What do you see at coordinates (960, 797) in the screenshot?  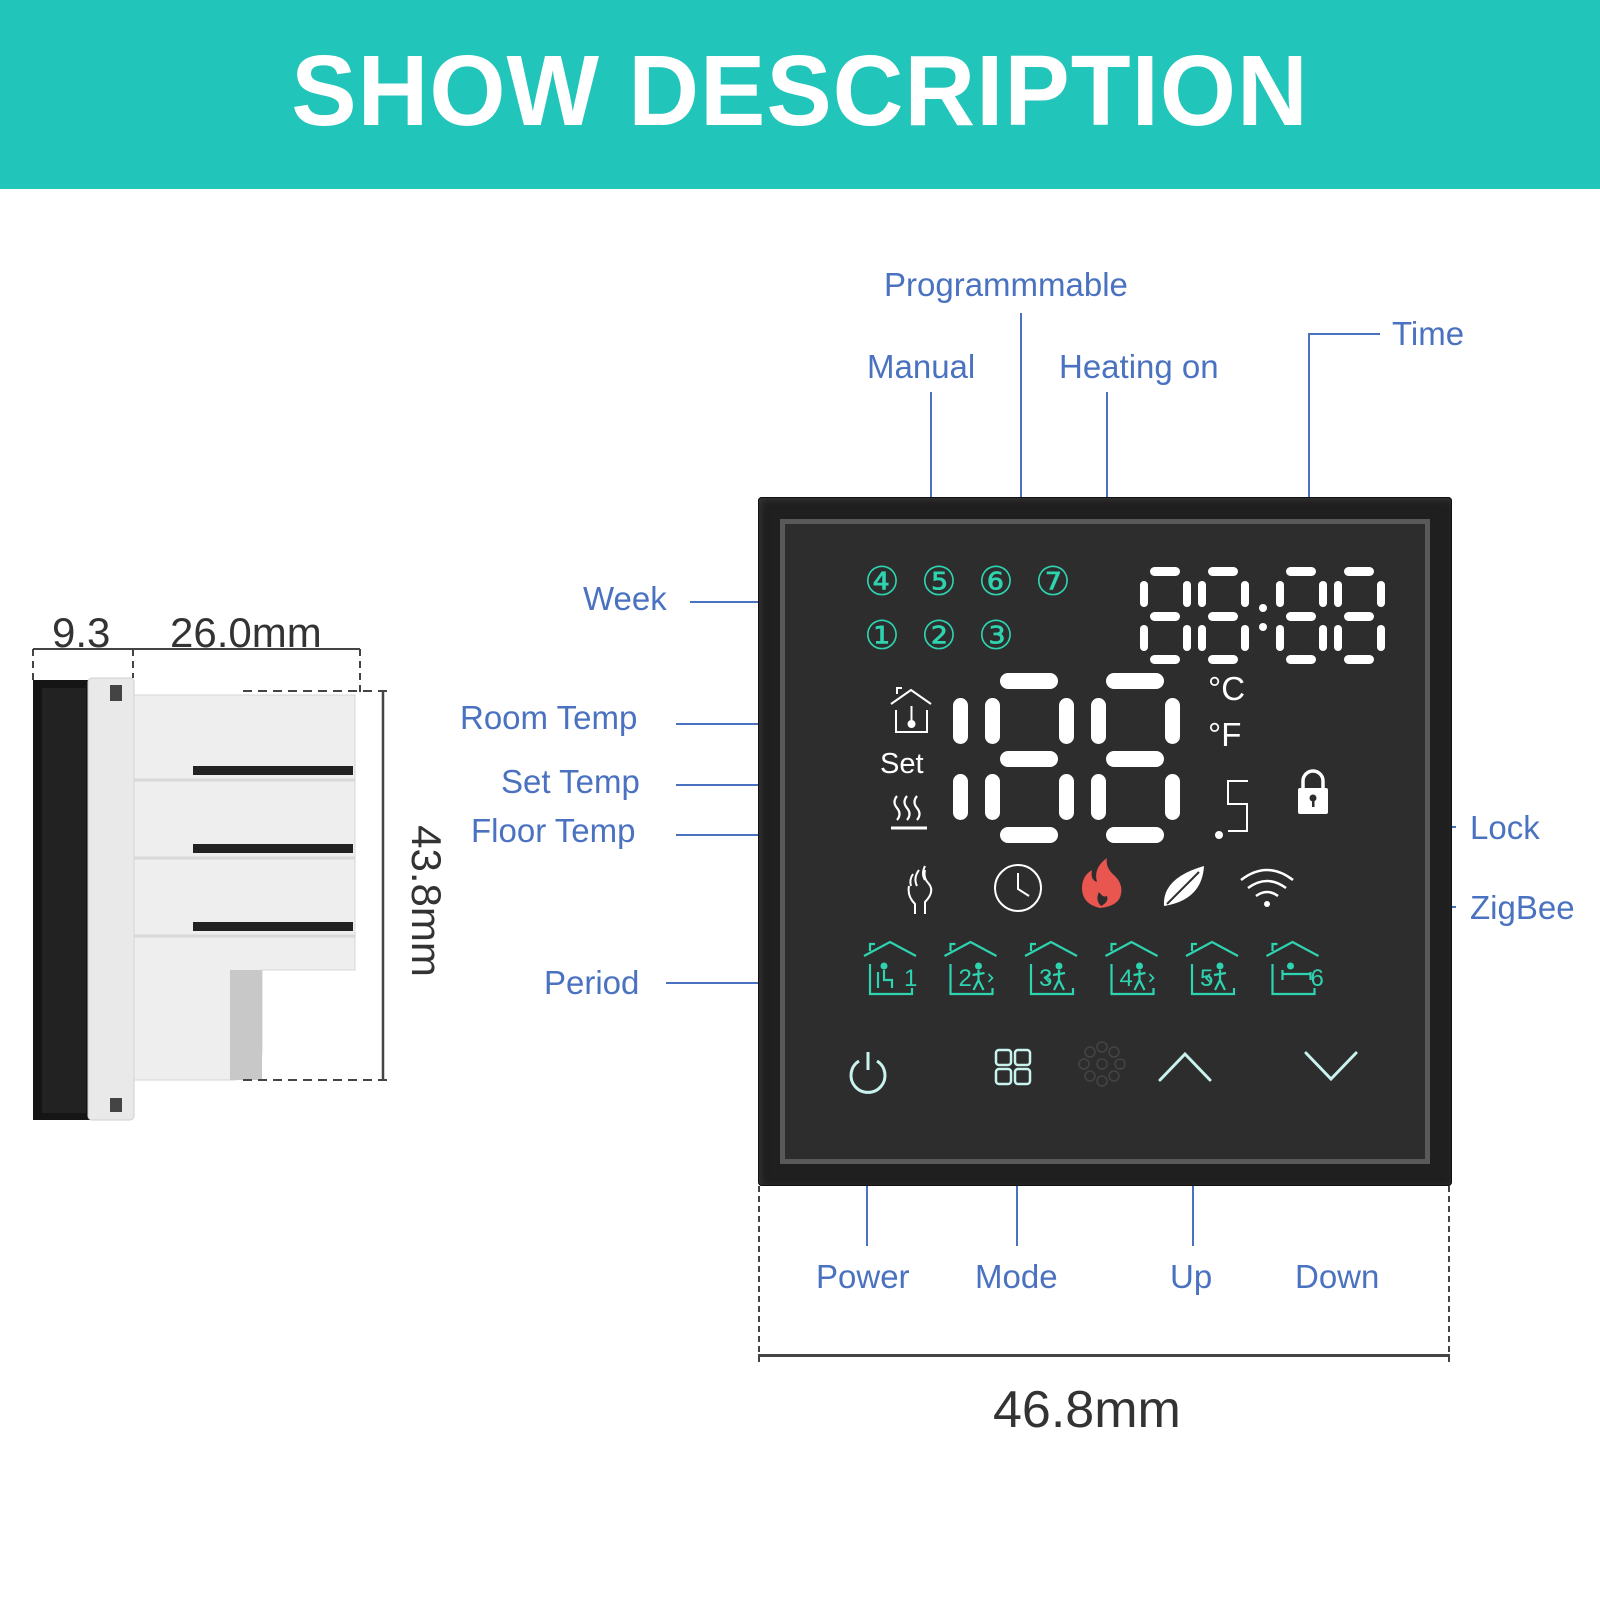 I see `digit-one-lower` at bounding box center [960, 797].